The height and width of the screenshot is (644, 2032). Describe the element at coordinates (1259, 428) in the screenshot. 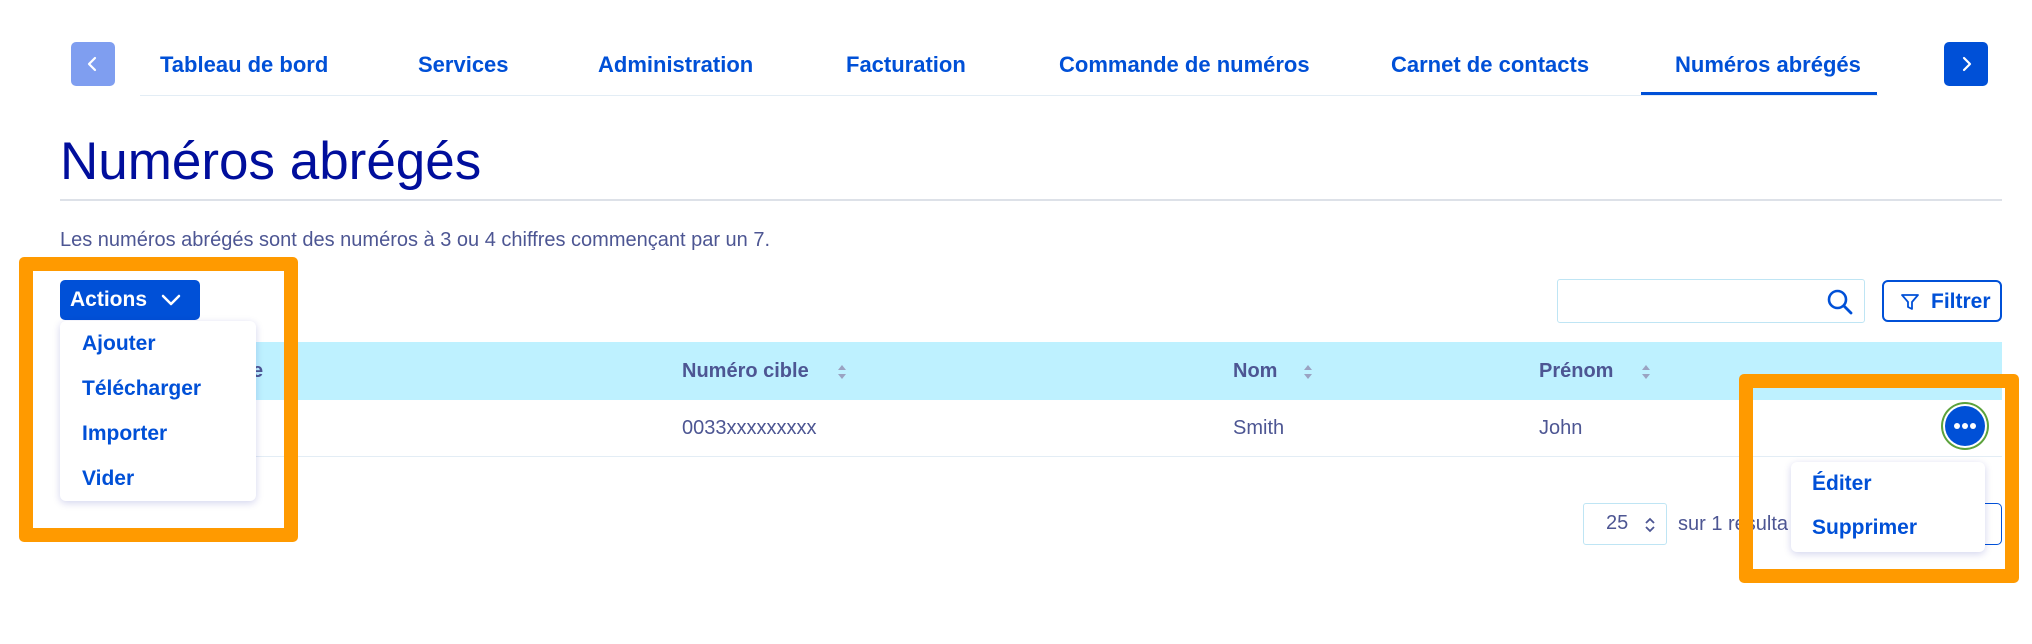

I see `cell-nom: Smith` at that location.